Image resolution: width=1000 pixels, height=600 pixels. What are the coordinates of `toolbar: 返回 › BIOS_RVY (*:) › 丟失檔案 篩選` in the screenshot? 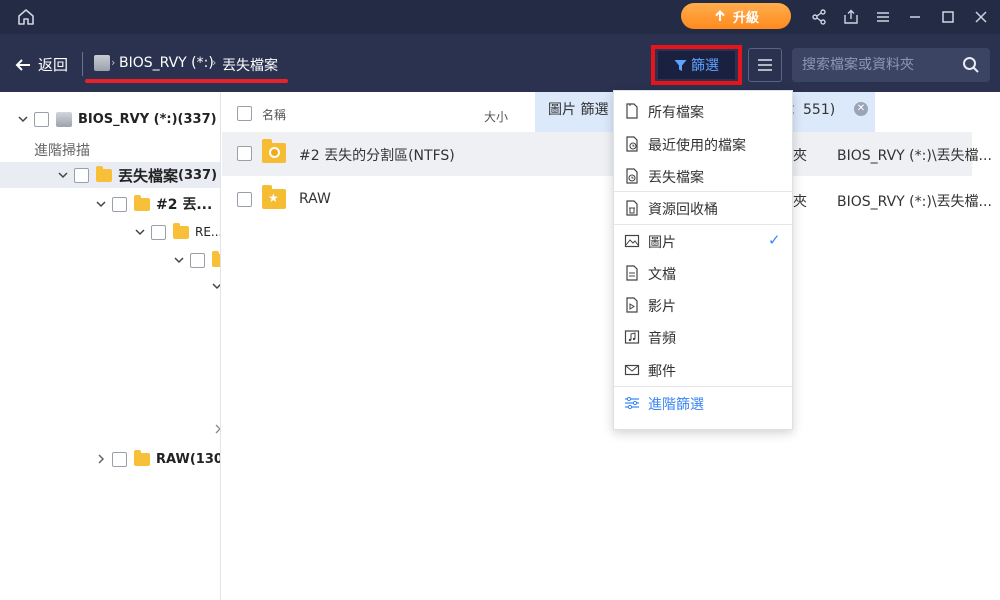 It's located at (500, 63).